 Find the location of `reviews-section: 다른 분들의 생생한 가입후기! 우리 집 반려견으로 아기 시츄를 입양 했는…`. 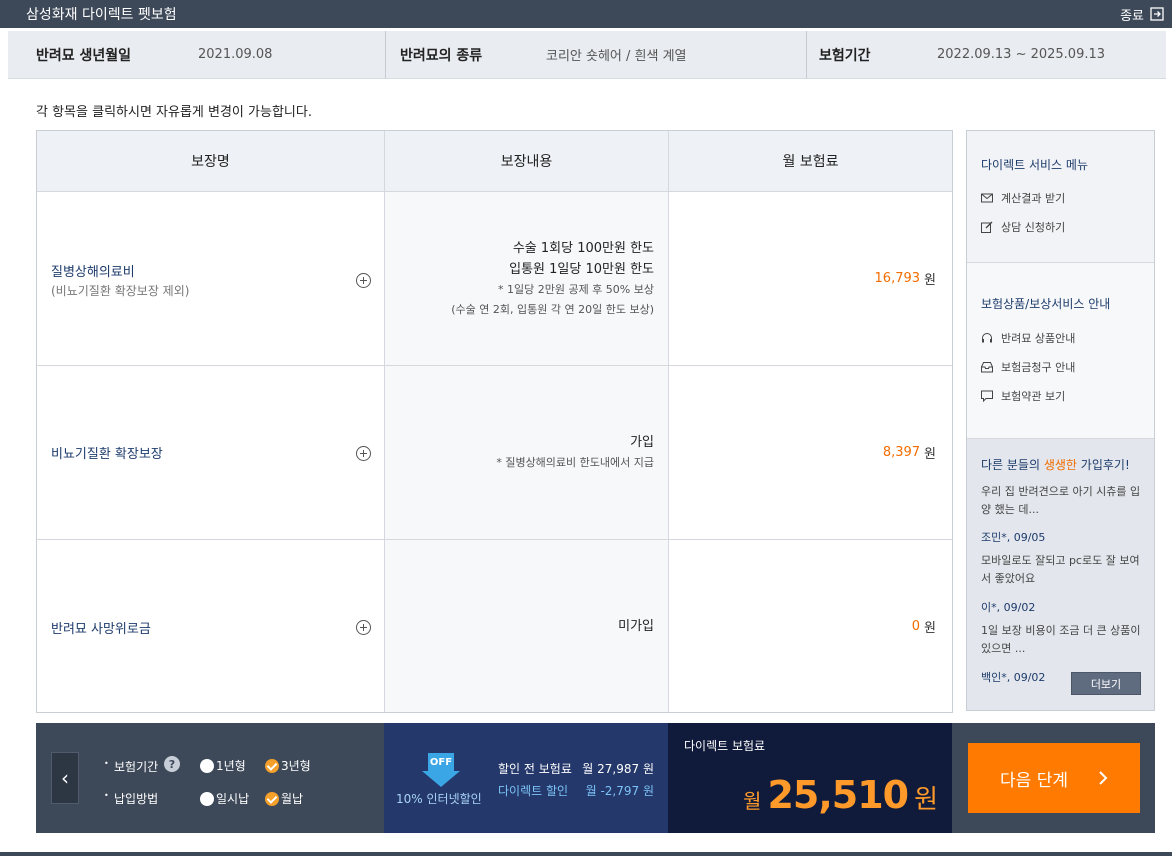

reviews-section: 다른 분들의 생생한 가입후기! 우리 집 반려견으로 아기 시츄를 입양 했는… is located at coordinates (1060, 574).